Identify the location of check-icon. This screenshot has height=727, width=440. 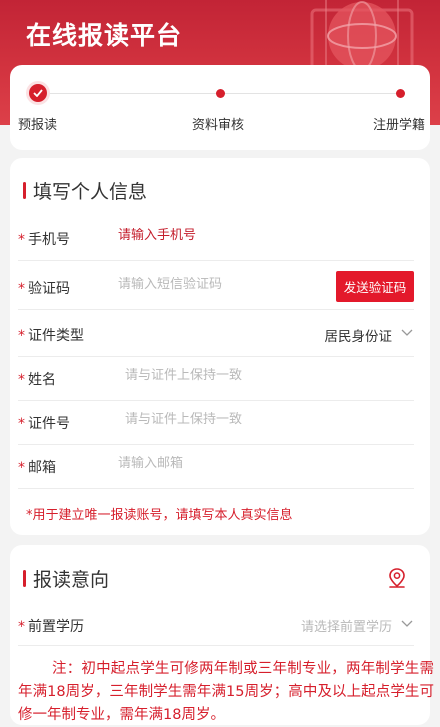
(38, 93).